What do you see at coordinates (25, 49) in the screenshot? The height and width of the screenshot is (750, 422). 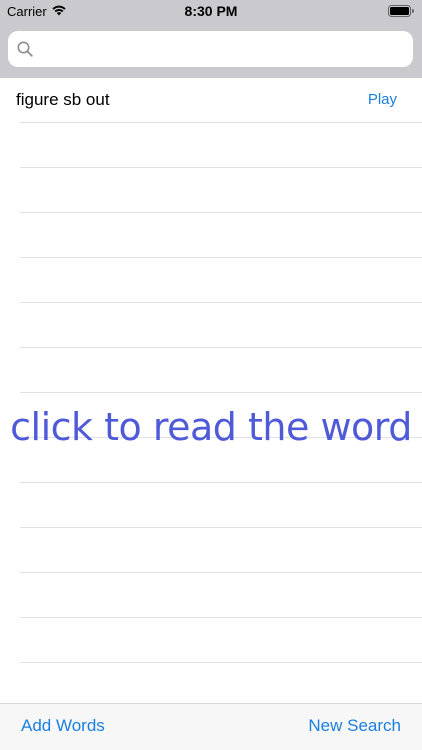 I see `search-icon` at bounding box center [25, 49].